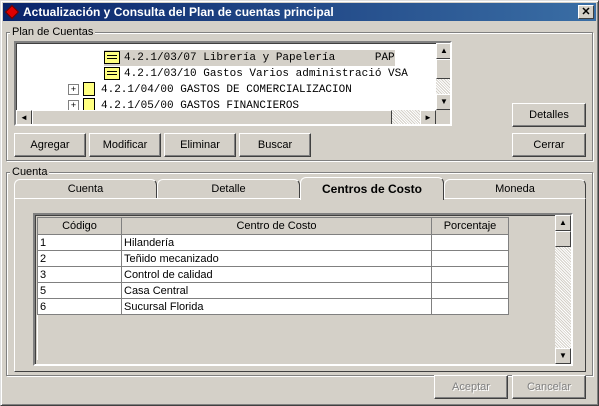 The image size is (599, 406). I want to click on cell-centro-de-costo: Control de calidad, so click(276, 274).